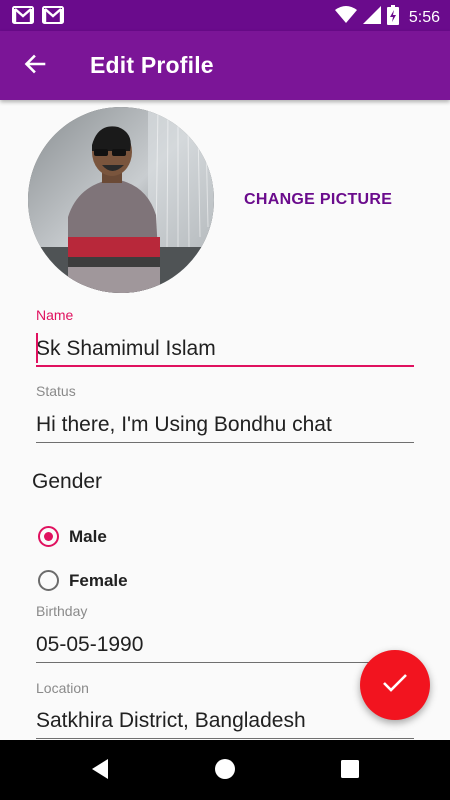 The width and height of the screenshot is (450, 800). I want to click on name-input: Sk Shamimul Islam, so click(126, 349).